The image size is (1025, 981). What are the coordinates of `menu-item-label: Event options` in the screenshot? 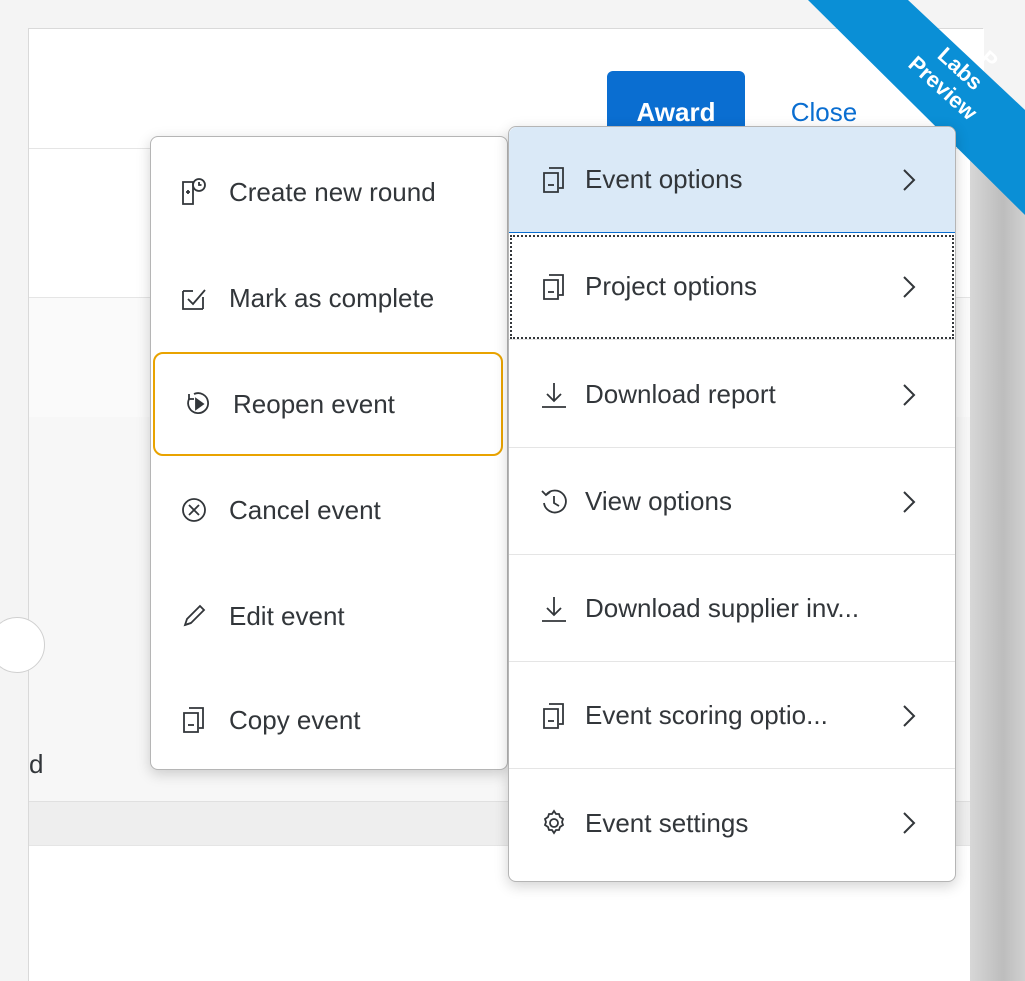 It's located at (664, 179).